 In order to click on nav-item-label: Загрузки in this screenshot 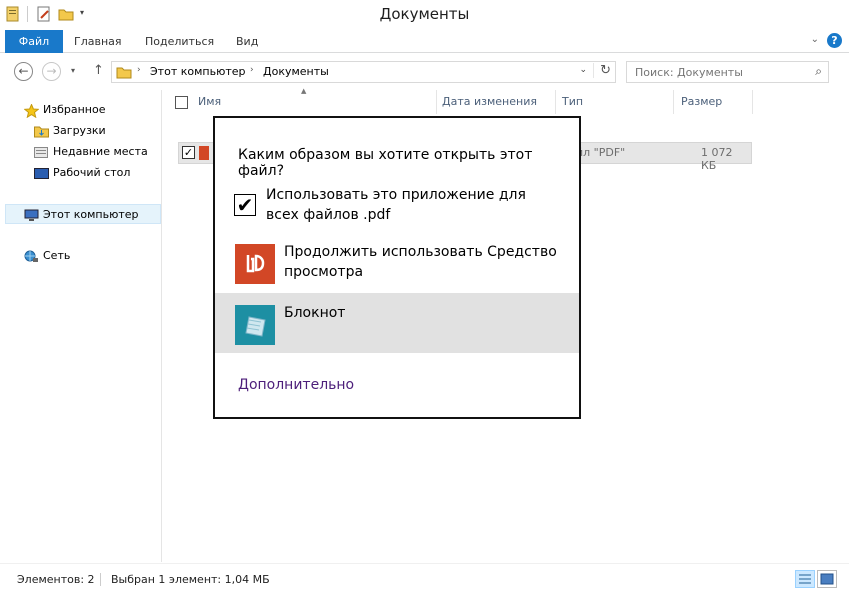, I will do `click(79, 130)`.